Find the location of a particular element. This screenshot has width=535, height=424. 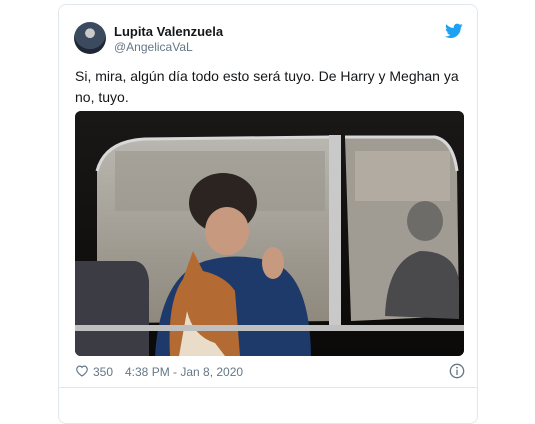

twitter-bird-icon is located at coordinates (454, 31).